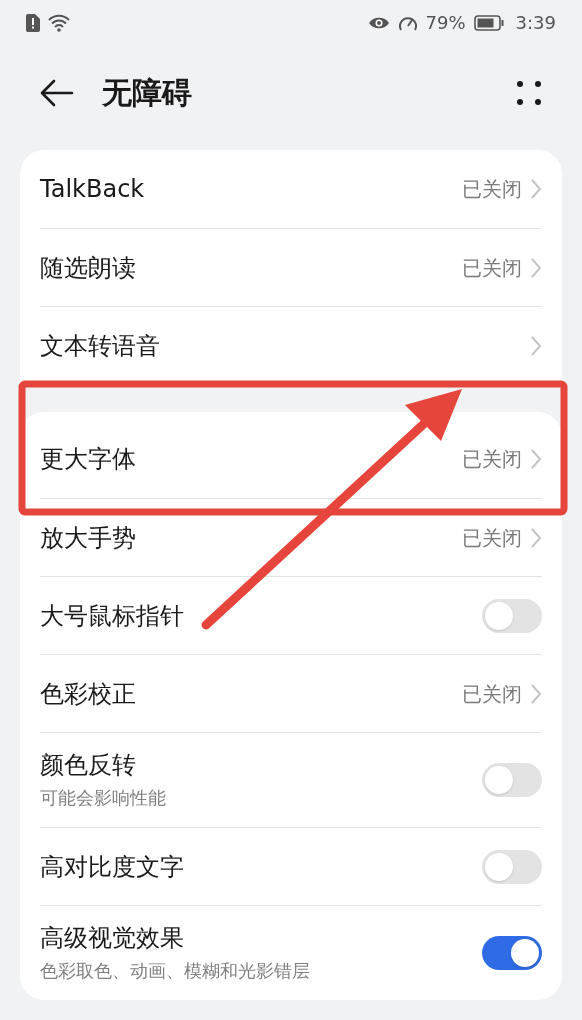 The width and height of the screenshot is (582, 1020). What do you see at coordinates (103, 797) in the screenshot?
I see `setting-subtitle: 可能会影响性能` at bounding box center [103, 797].